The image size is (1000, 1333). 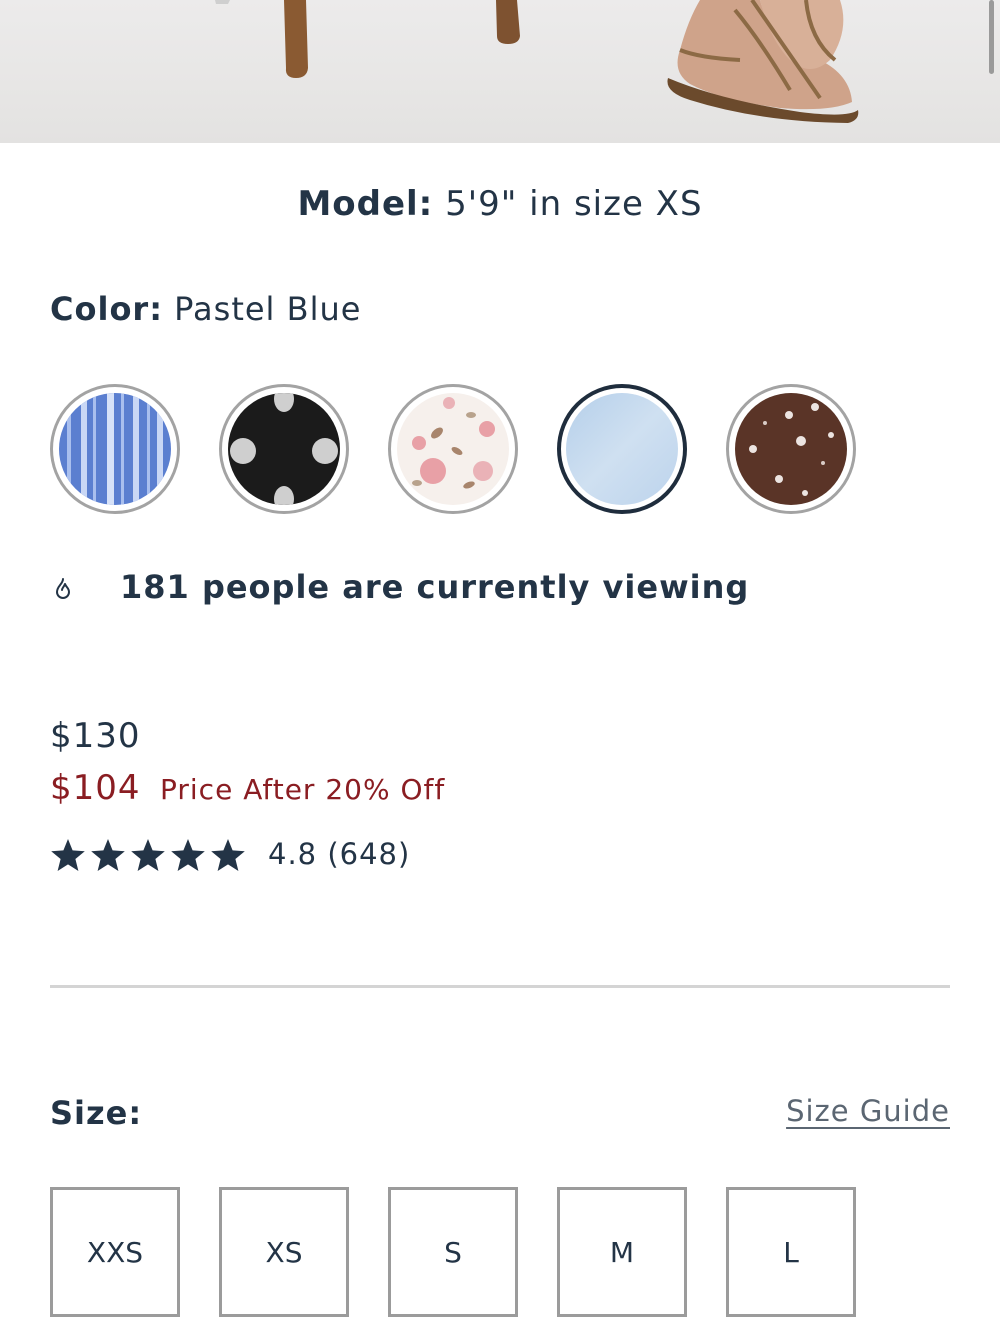 What do you see at coordinates (453, 1252) in the screenshot?
I see `size-option-s: S` at bounding box center [453, 1252].